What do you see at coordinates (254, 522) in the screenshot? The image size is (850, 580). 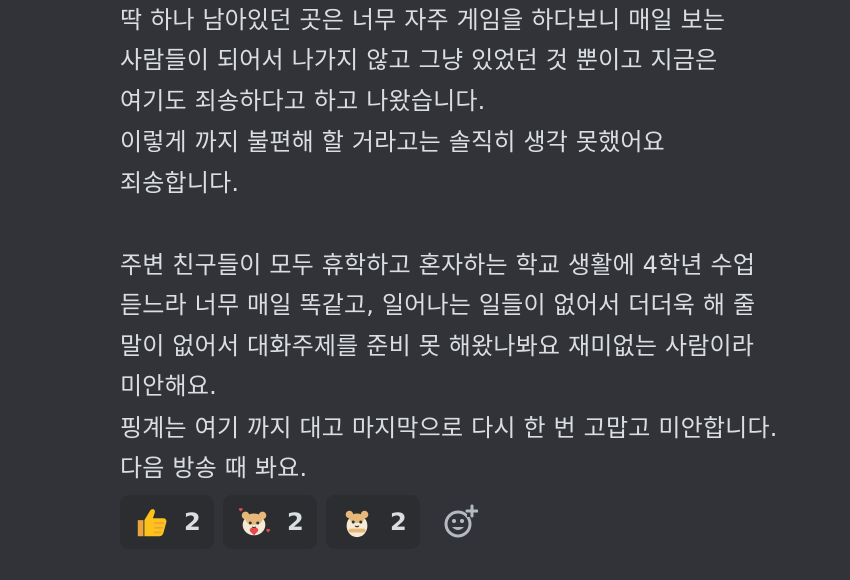 I see `hamster-heart-icon` at bounding box center [254, 522].